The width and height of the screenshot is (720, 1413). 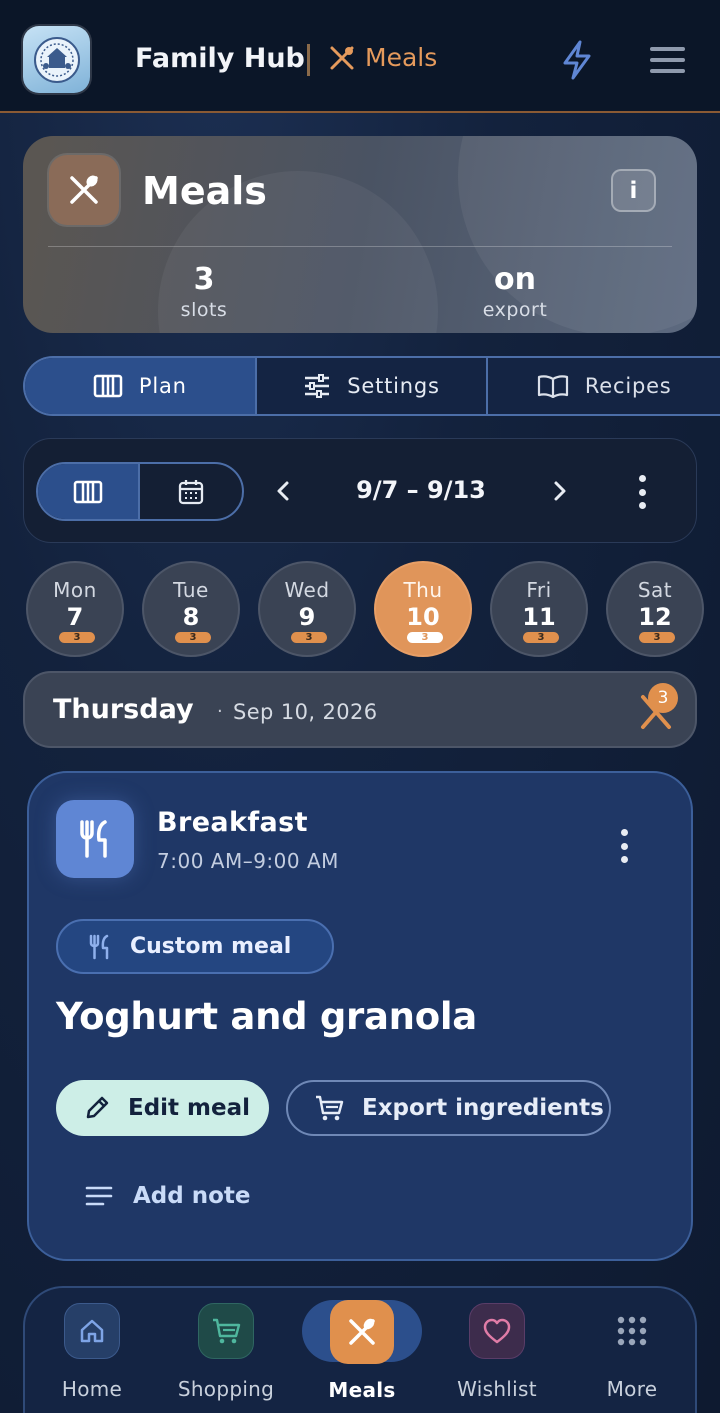 I want to click on week-navigator: 9/7 – 9/13, so click(x=360, y=490).